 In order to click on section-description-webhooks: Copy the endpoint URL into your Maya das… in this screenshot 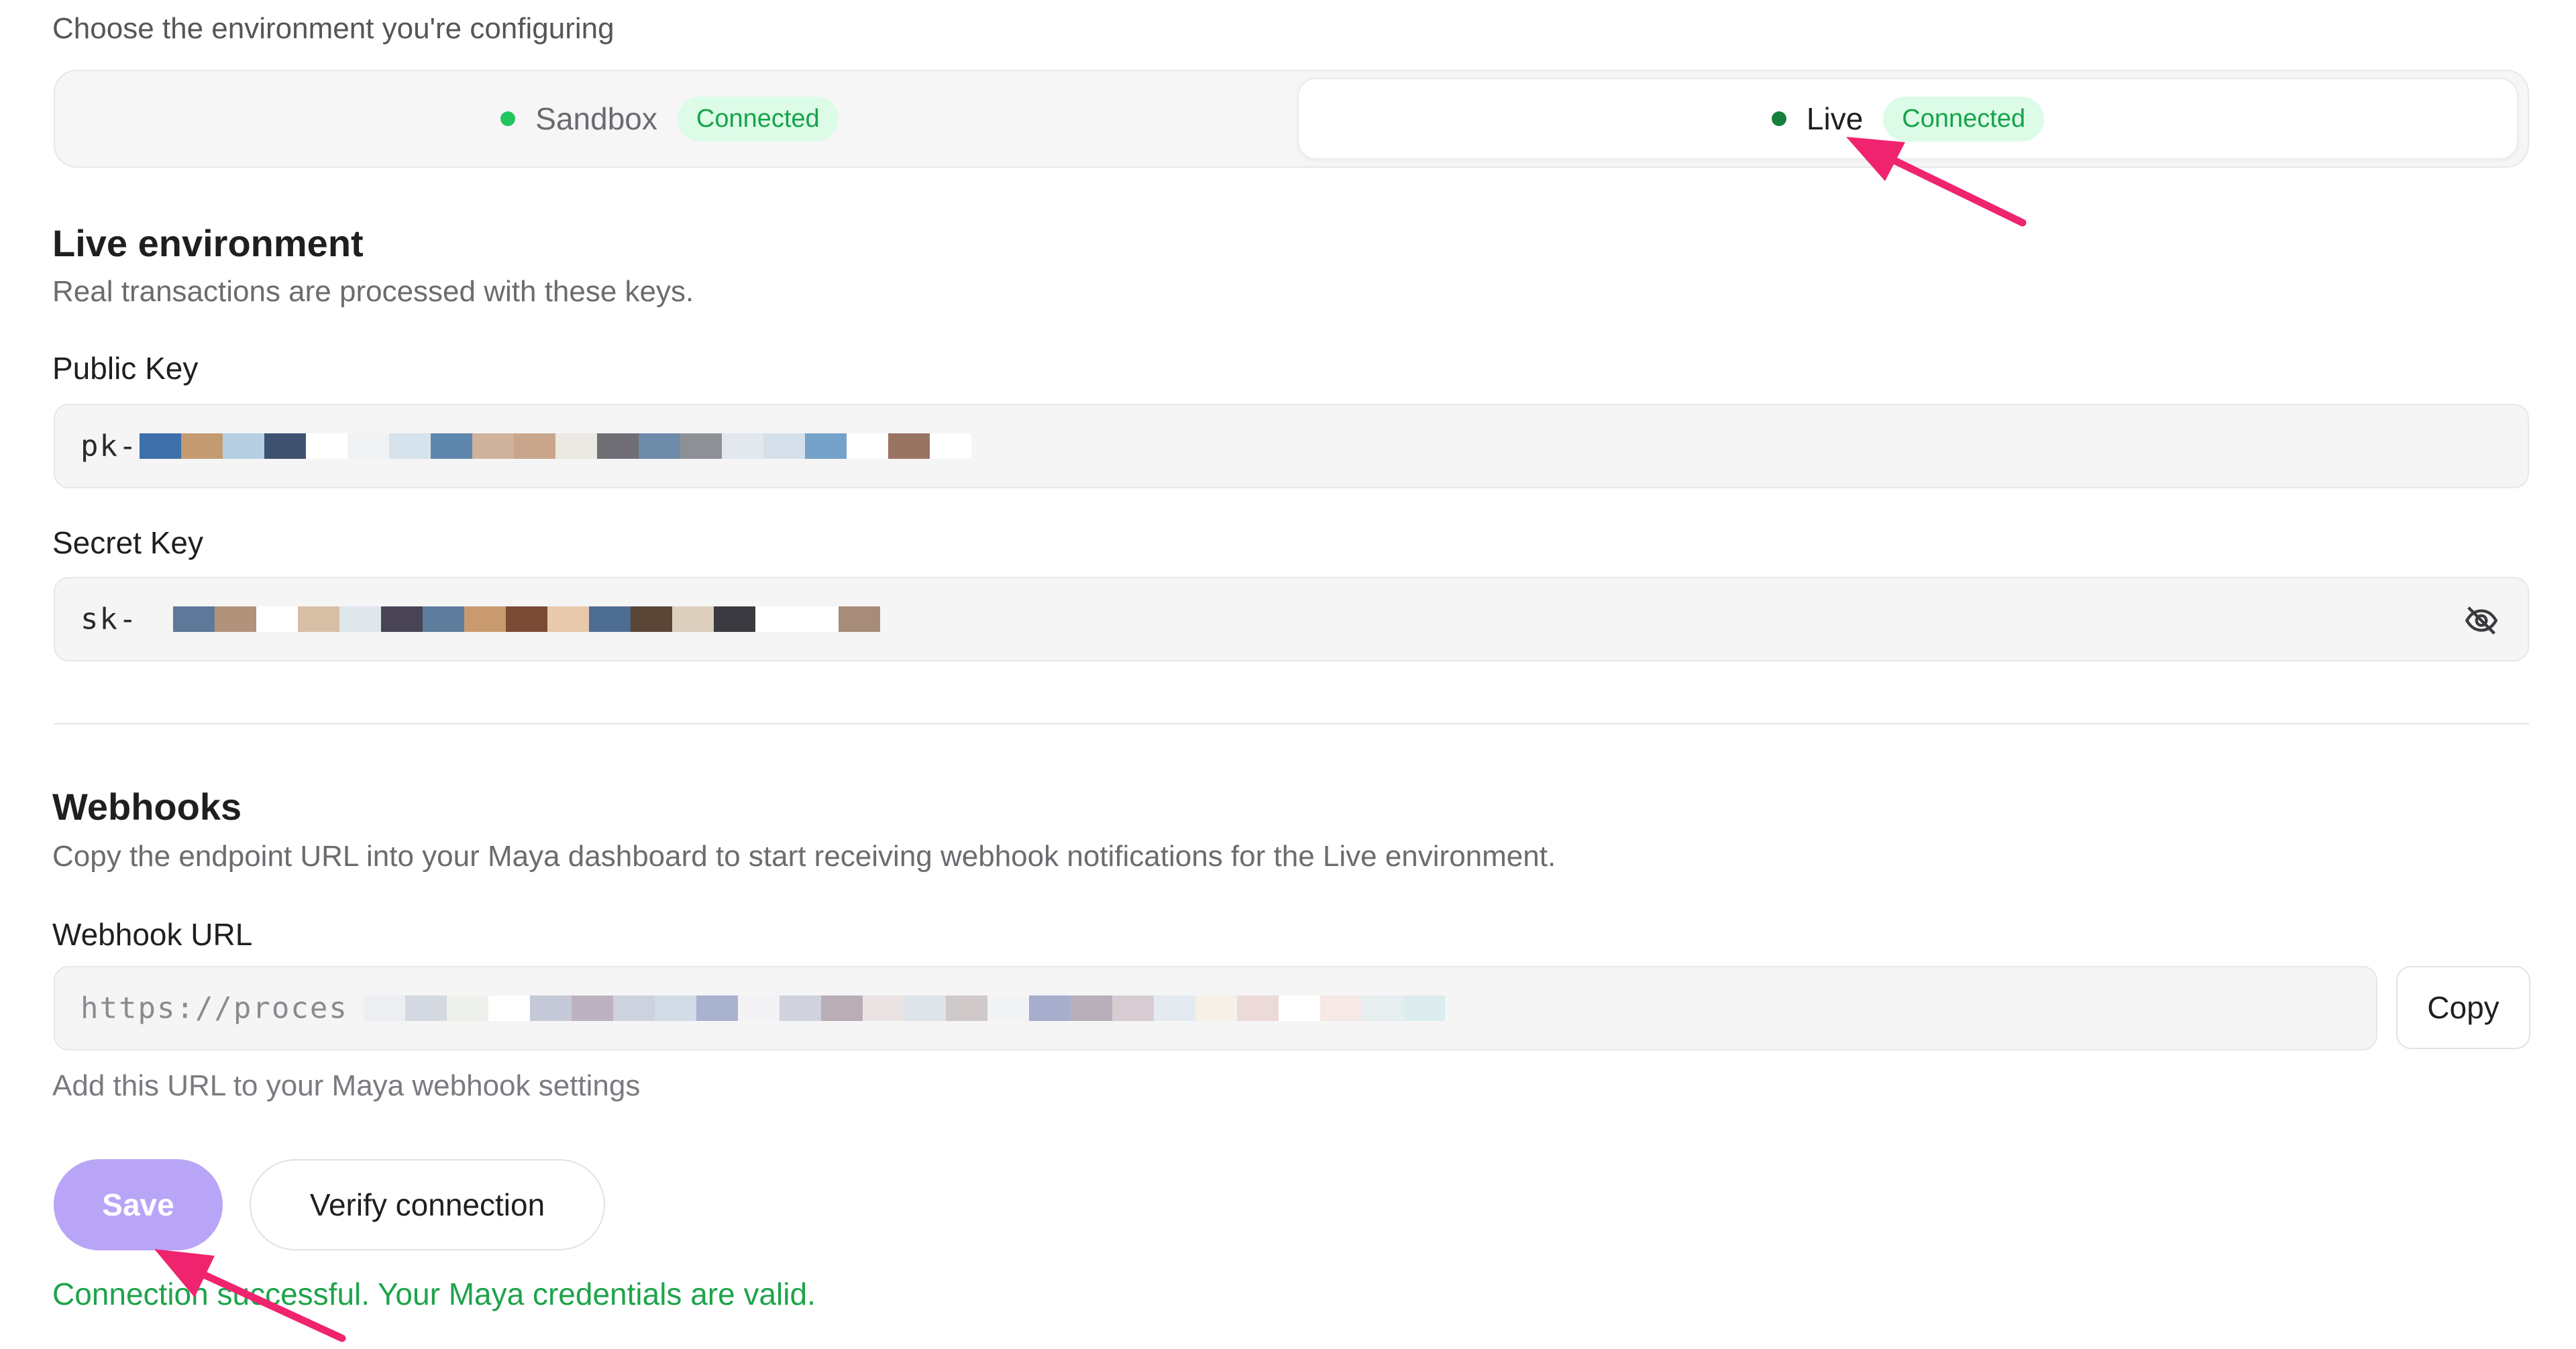, I will do `click(804, 856)`.